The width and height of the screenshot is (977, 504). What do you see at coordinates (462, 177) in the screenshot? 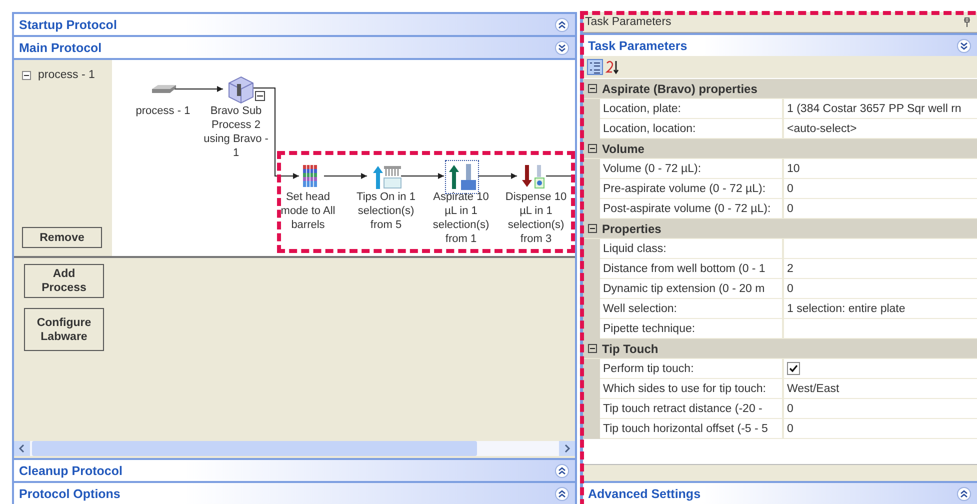
I see `aspirate-icon` at bounding box center [462, 177].